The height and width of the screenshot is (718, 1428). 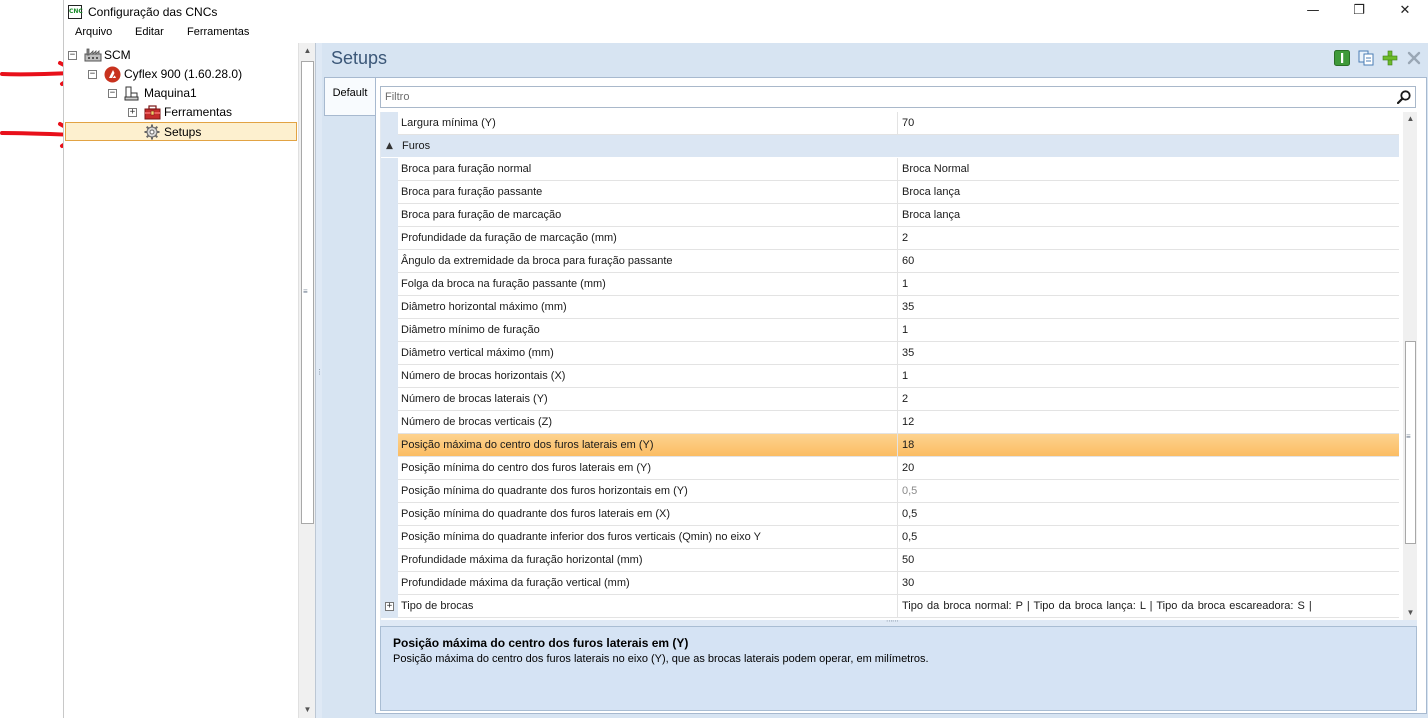 I want to click on tree-item-cyflex: − Cyflex 900 (1.60.28.0), so click(x=188, y=74).